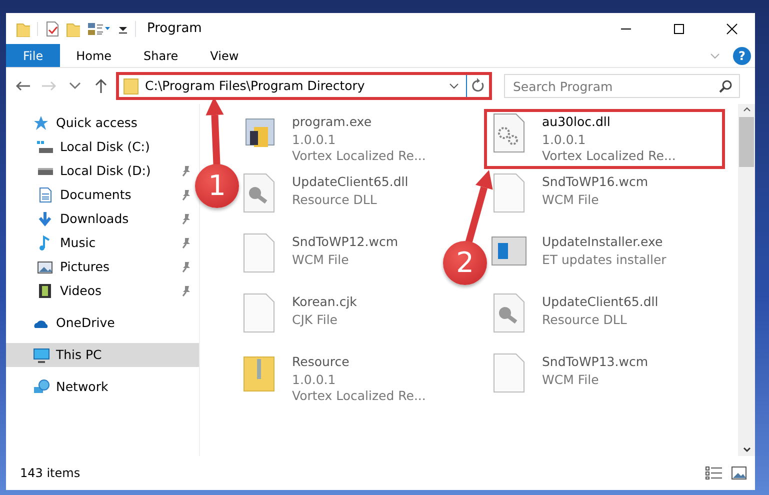 The image size is (769, 495). What do you see at coordinates (102, 219) in the screenshot?
I see `nav-item: Downloads` at bounding box center [102, 219].